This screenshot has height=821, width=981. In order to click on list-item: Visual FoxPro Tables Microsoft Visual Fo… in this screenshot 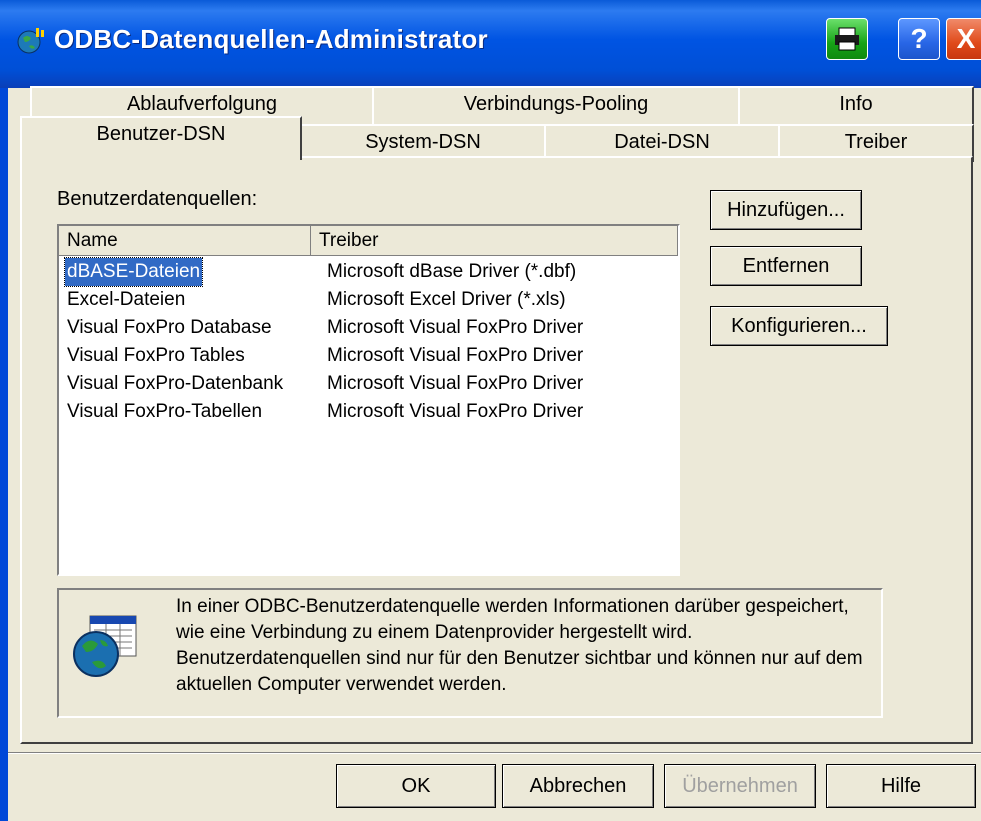, I will do `click(368, 356)`.